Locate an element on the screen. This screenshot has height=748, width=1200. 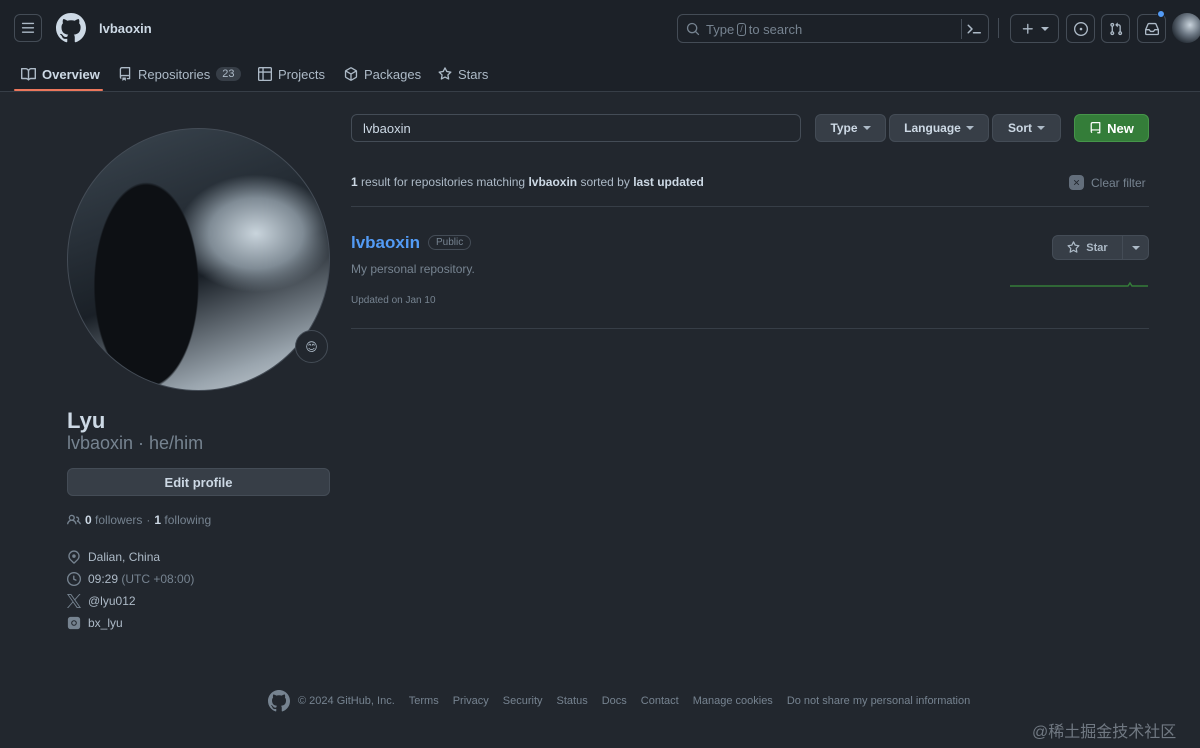
plus-icon is located at coordinates (1027, 28).